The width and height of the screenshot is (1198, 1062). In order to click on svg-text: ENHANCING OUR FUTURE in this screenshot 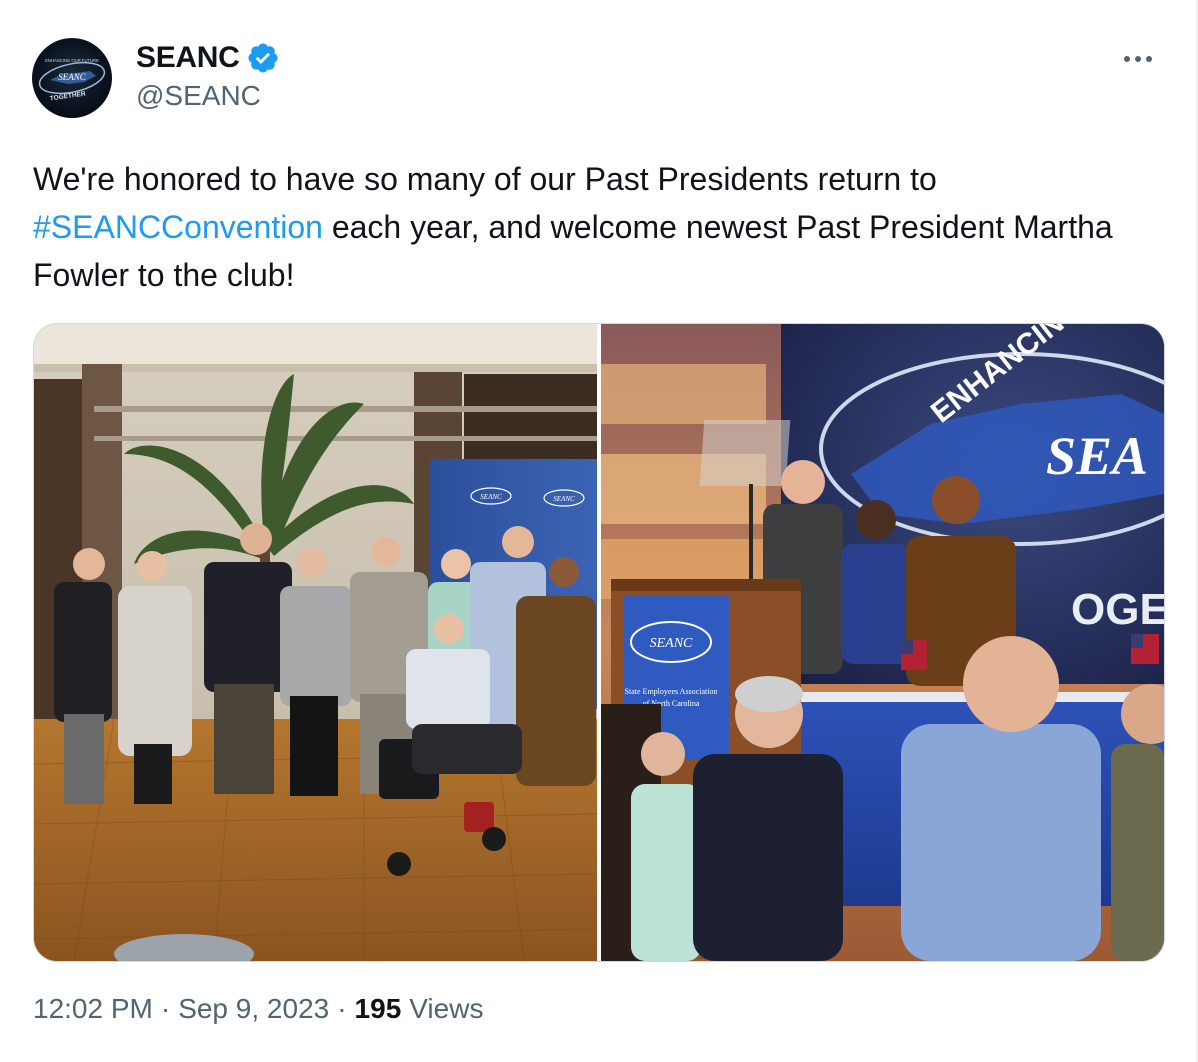, I will do `click(72, 60)`.